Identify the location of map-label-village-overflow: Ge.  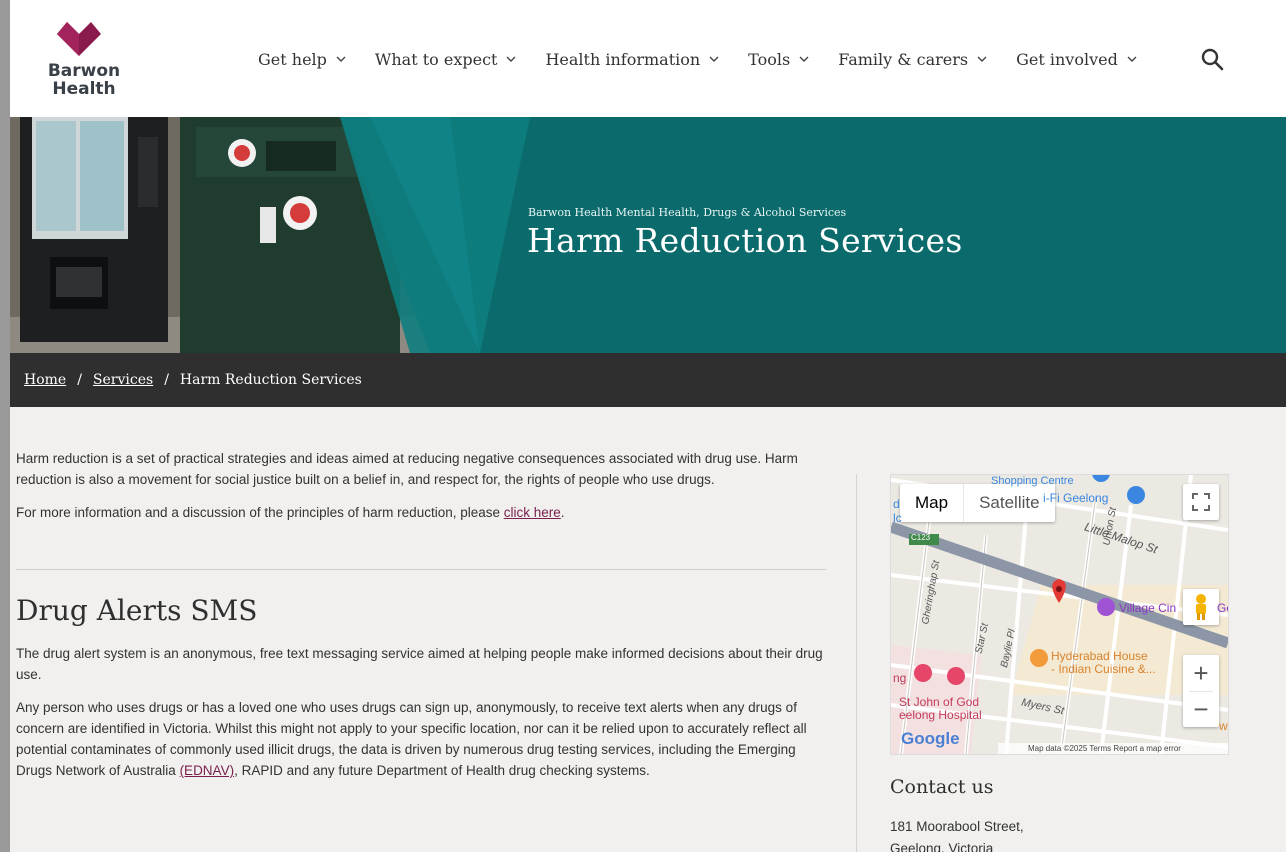
(1222, 608).